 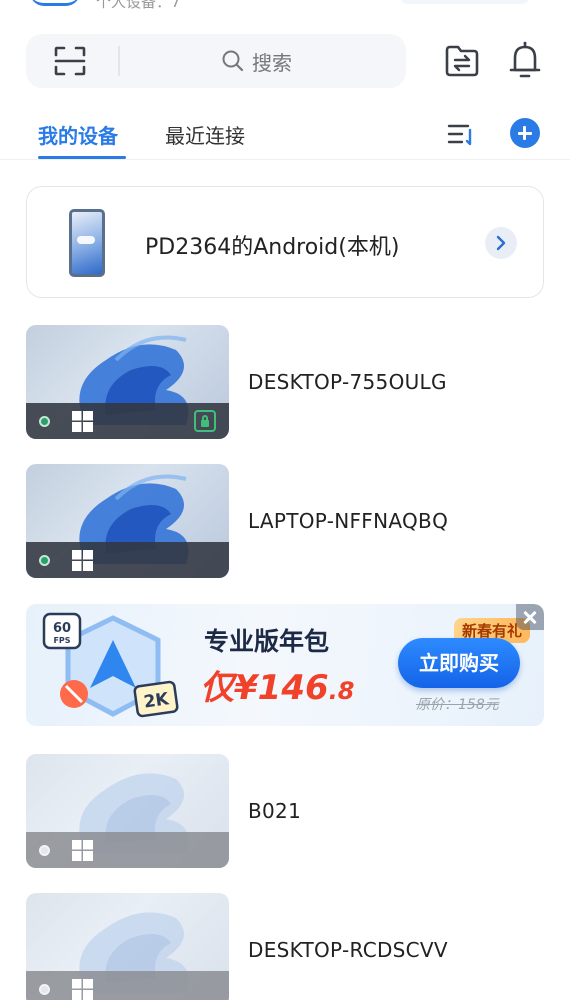 I want to click on tab-recent-connections: 最近连接, so click(x=205, y=134).